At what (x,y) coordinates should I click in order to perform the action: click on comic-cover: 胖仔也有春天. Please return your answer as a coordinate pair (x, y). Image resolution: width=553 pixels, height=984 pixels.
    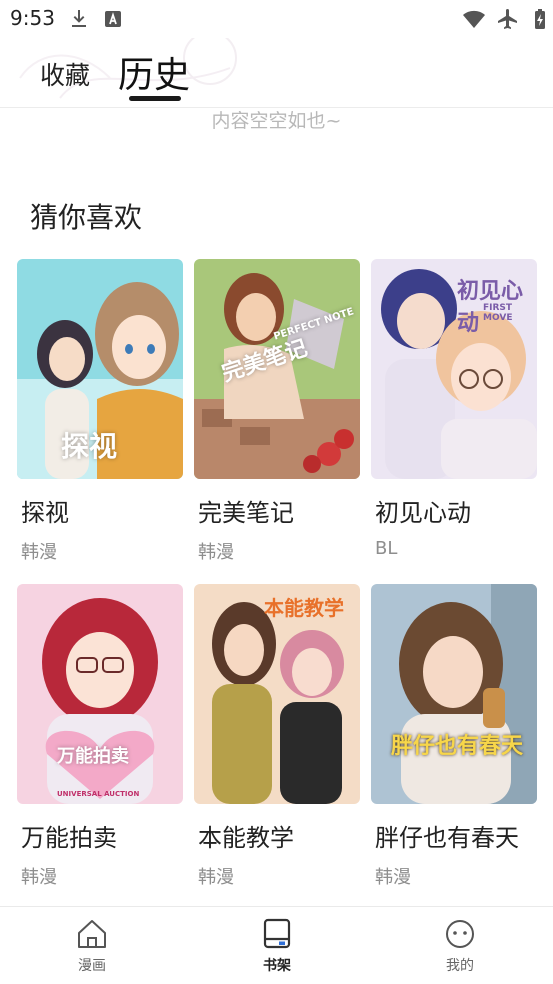
    Looking at the image, I should click on (454, 694).